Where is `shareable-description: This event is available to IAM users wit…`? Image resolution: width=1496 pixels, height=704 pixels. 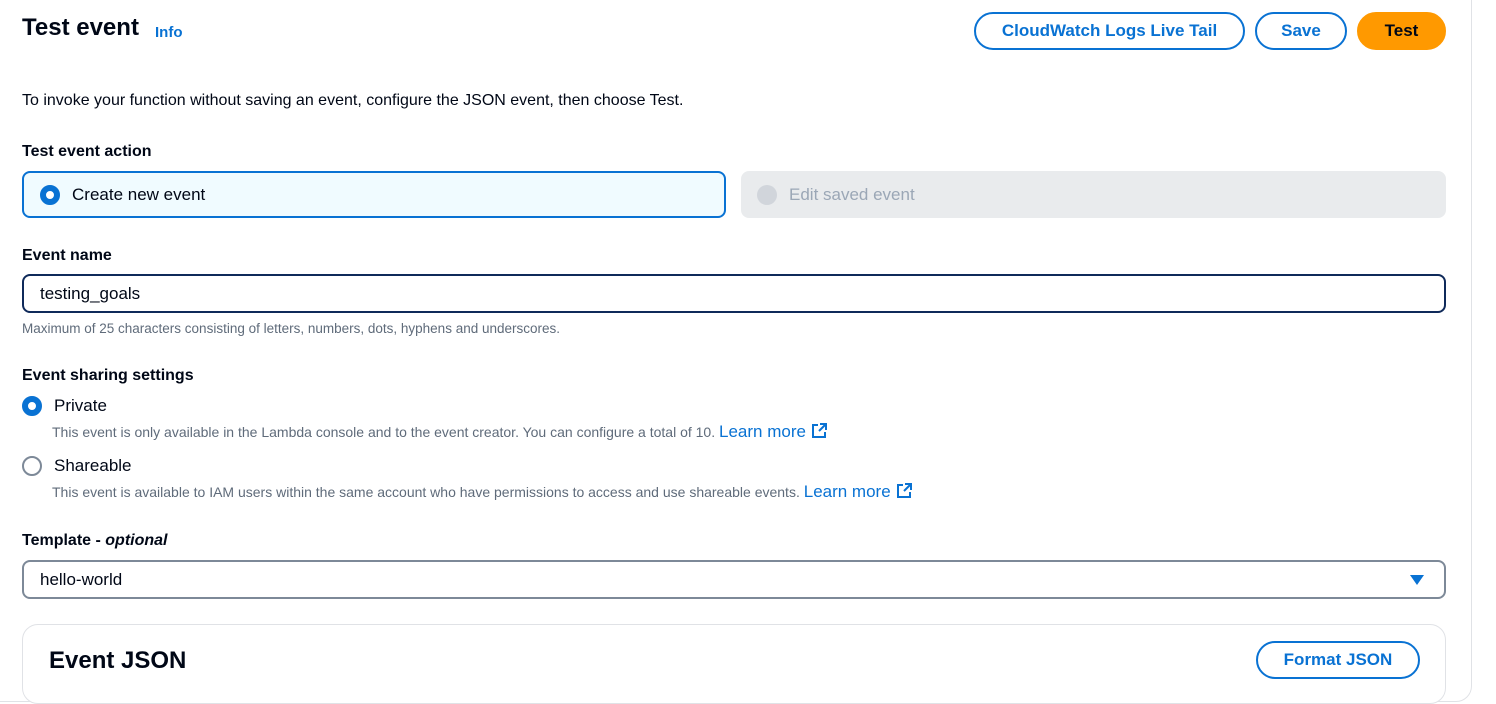 shareable-description: This event is available to IAM users wit… is located at coordinates (482, 492).